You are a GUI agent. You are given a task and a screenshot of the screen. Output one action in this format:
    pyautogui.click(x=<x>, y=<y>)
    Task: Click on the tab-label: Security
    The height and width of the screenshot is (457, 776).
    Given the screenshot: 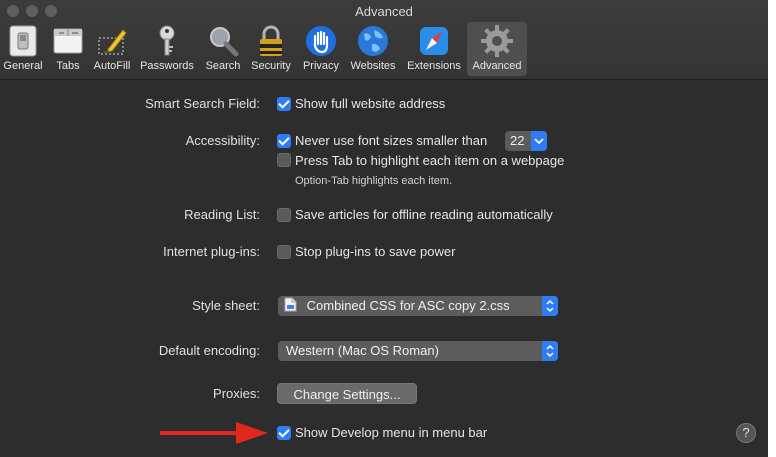 What is the action you would take?
    pyautogui.click(x=271, y=66)
    